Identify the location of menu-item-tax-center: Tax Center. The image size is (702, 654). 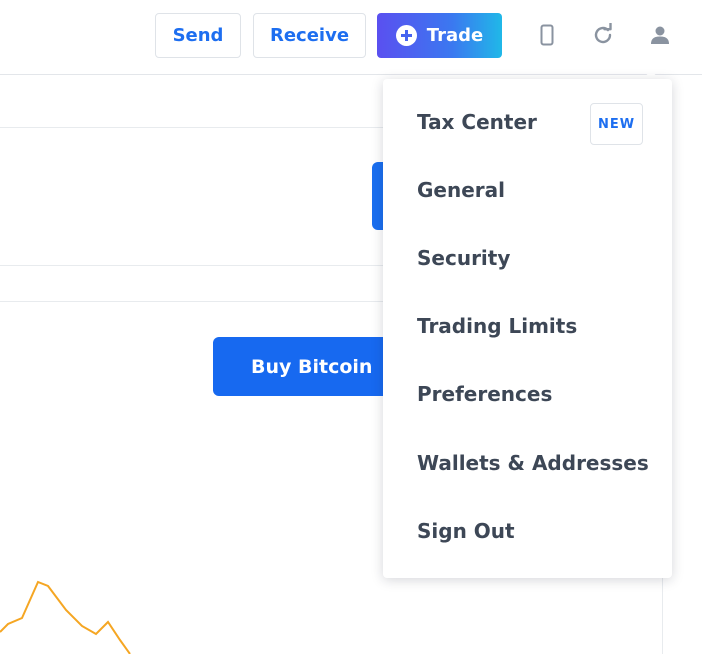
(477, 122).